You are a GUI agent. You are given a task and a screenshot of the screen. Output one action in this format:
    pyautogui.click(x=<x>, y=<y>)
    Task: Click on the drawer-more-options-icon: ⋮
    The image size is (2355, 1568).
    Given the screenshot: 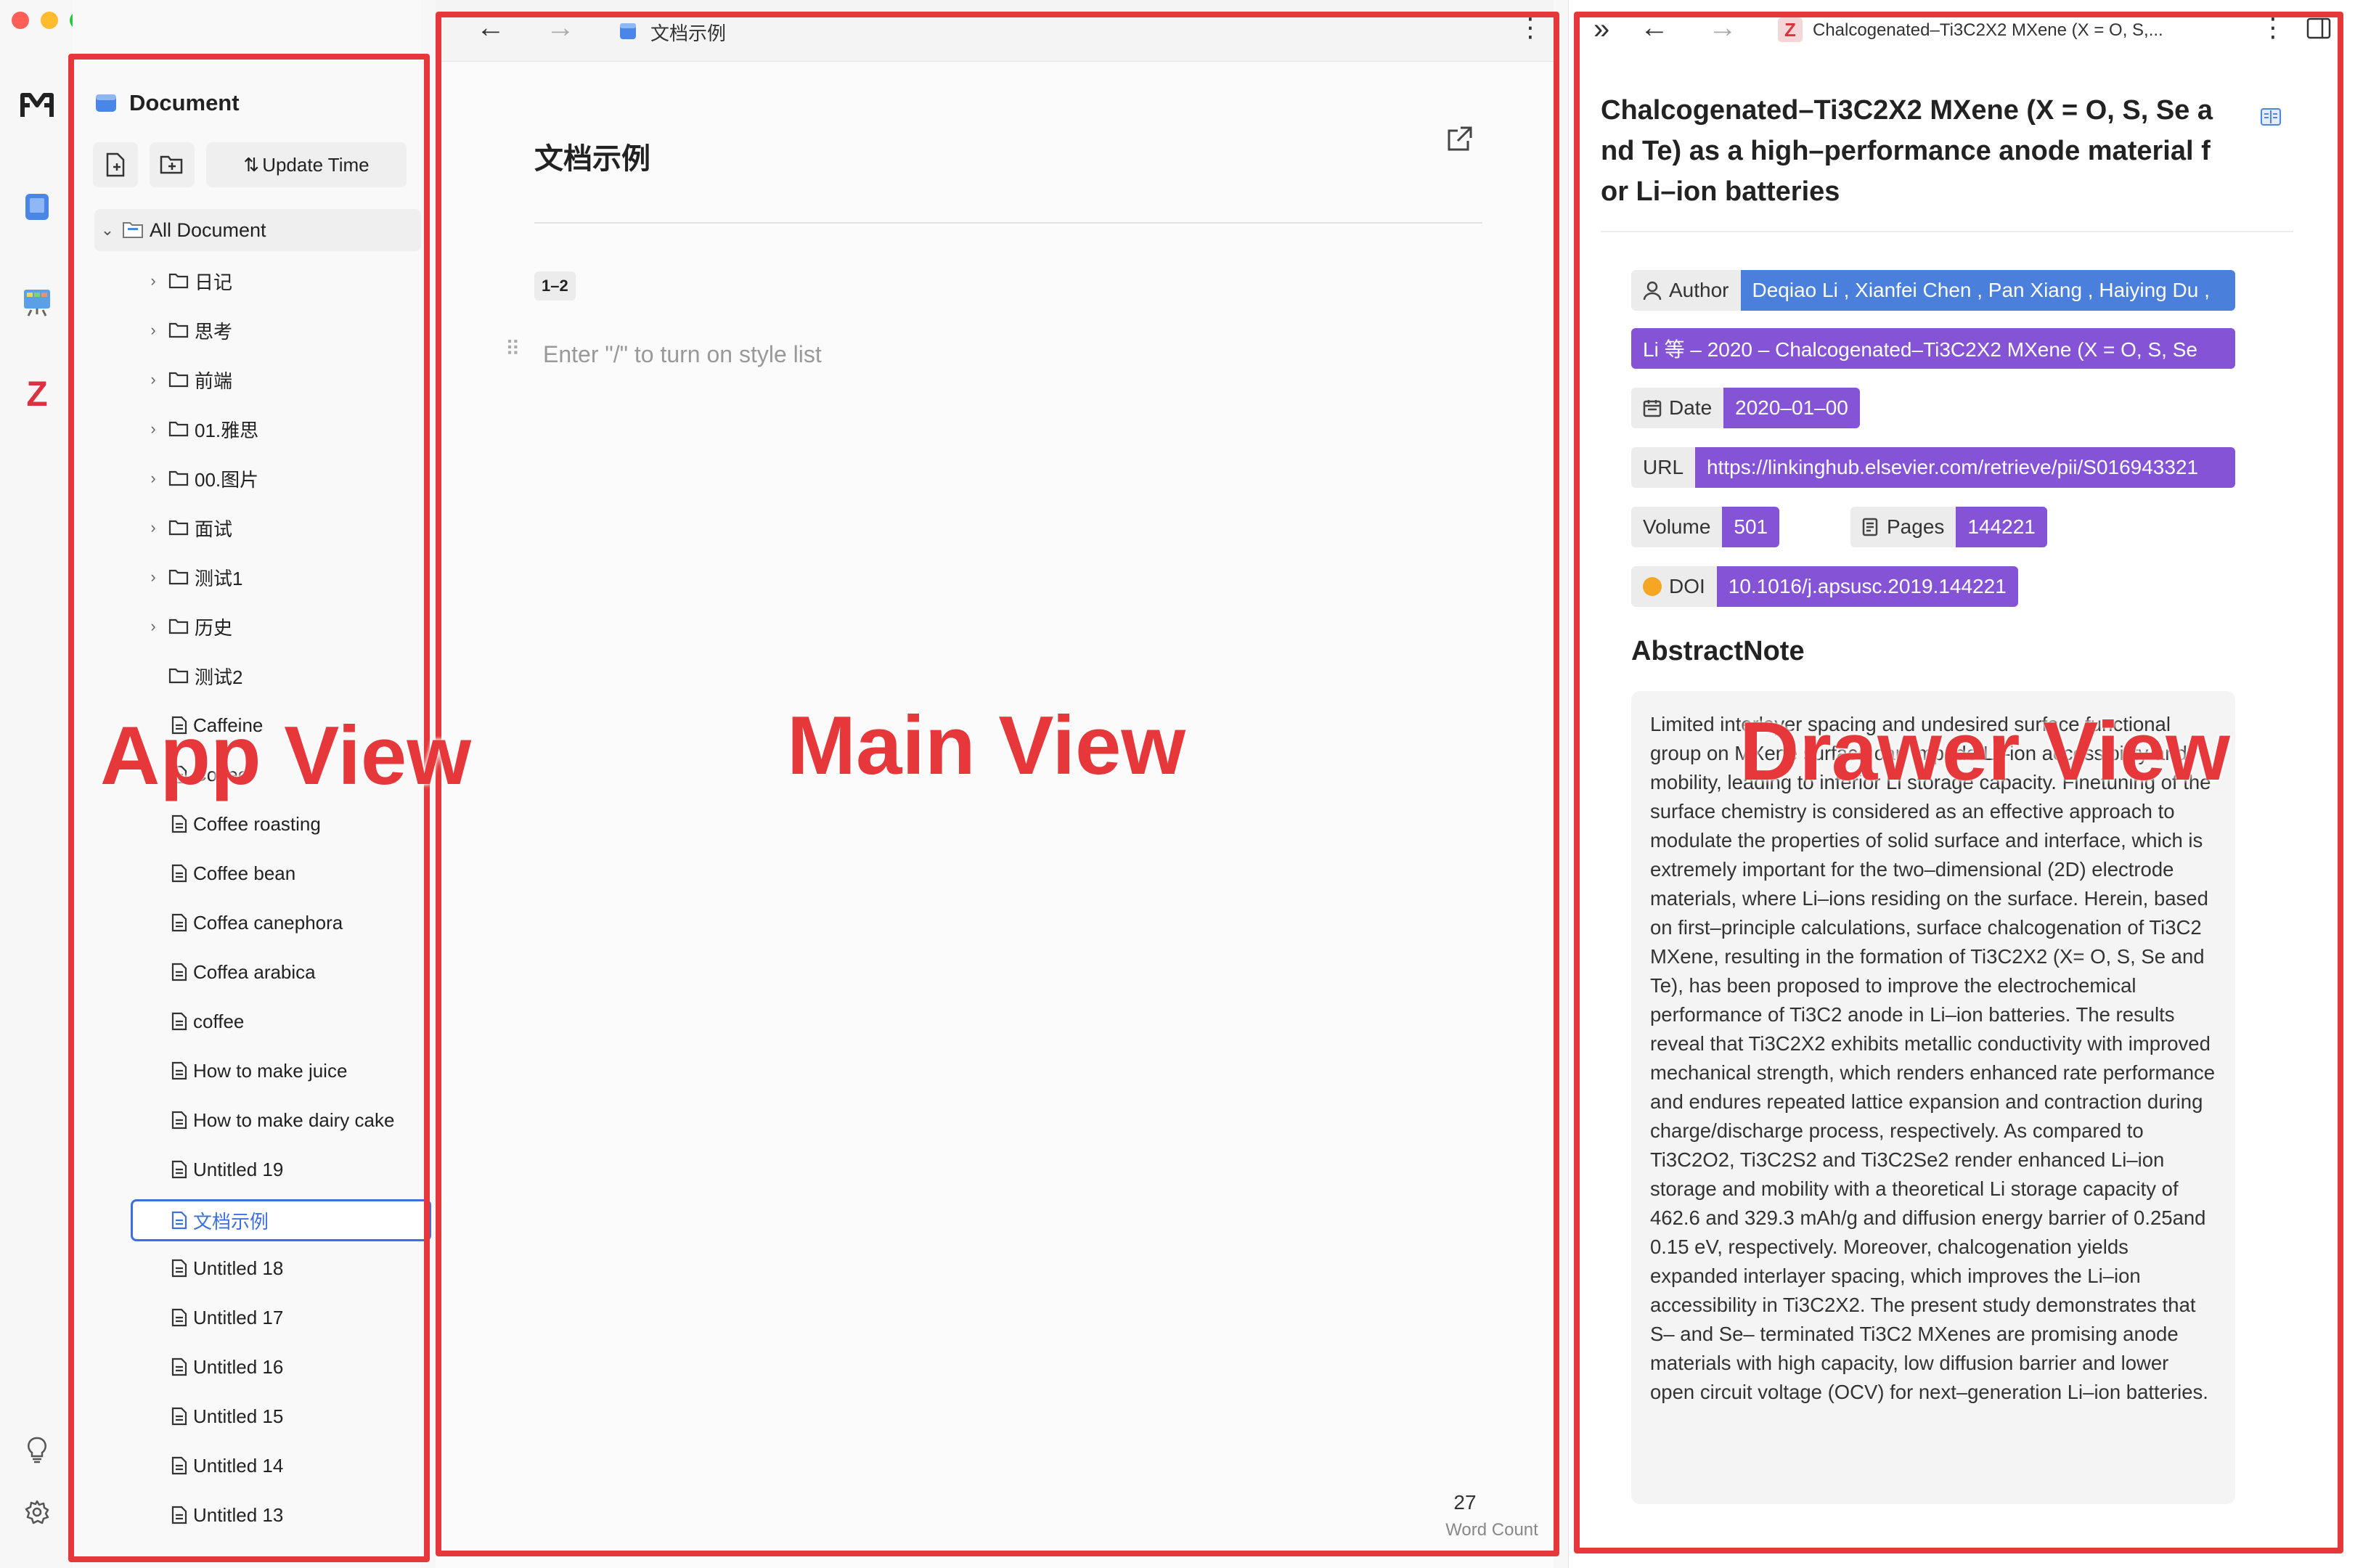 What is the action you would take?
    pyautogui.click(x=2273, y=28)
    